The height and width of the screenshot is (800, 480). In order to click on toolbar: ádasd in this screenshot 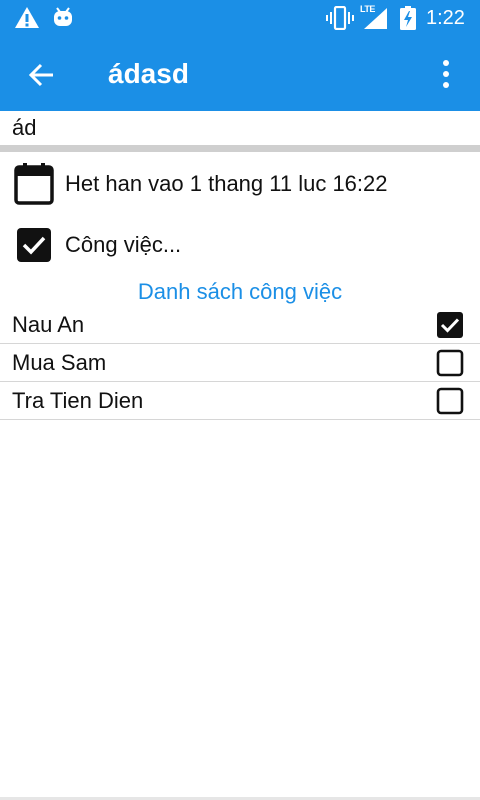, I will do `click(240, 73)`.